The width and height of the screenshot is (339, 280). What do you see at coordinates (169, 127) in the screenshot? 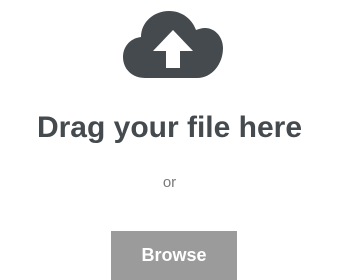
I see `drop-title: Drag your file here` at bounding box center [169, 127].